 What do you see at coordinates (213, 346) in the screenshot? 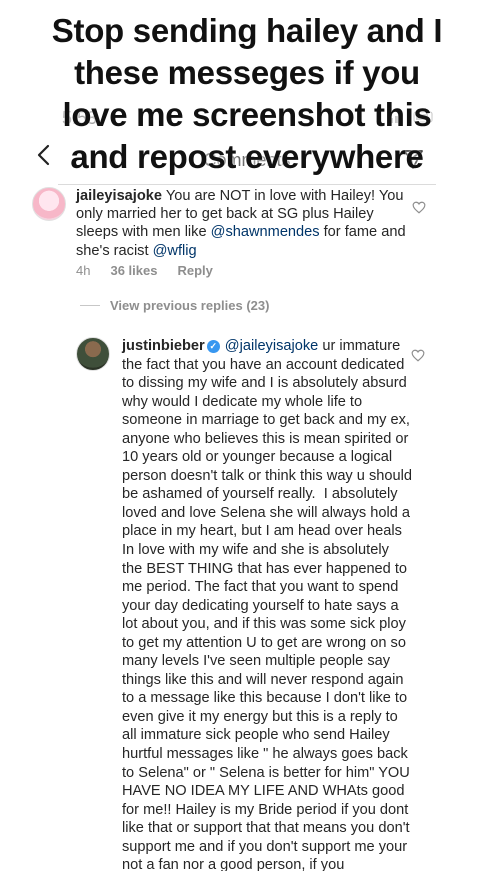
I see `verified-badge-icon: ✓` at bounding box center [213, 346].